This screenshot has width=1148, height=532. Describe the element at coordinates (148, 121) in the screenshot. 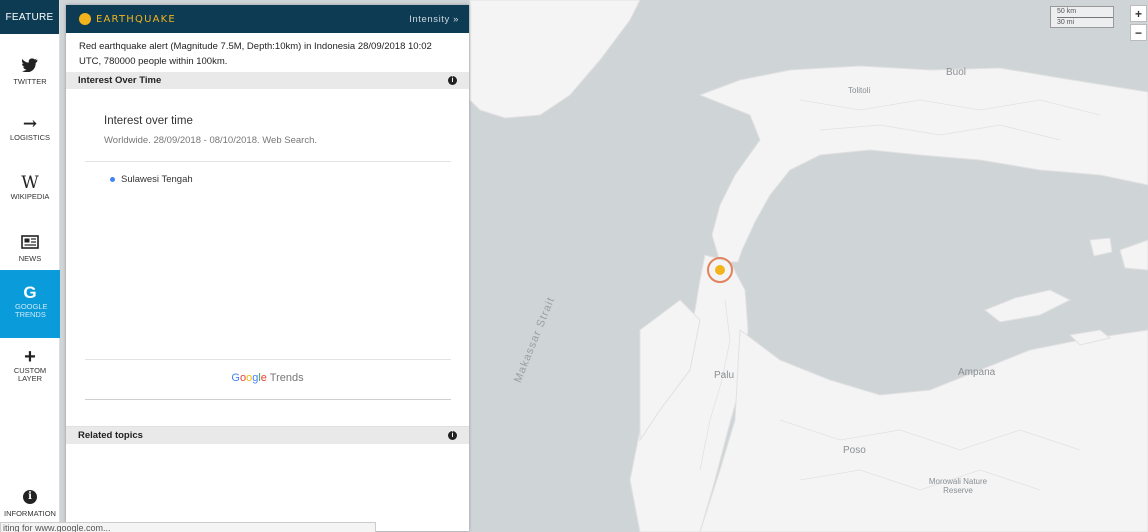

I see `trends-title: Interest over time` at that location.